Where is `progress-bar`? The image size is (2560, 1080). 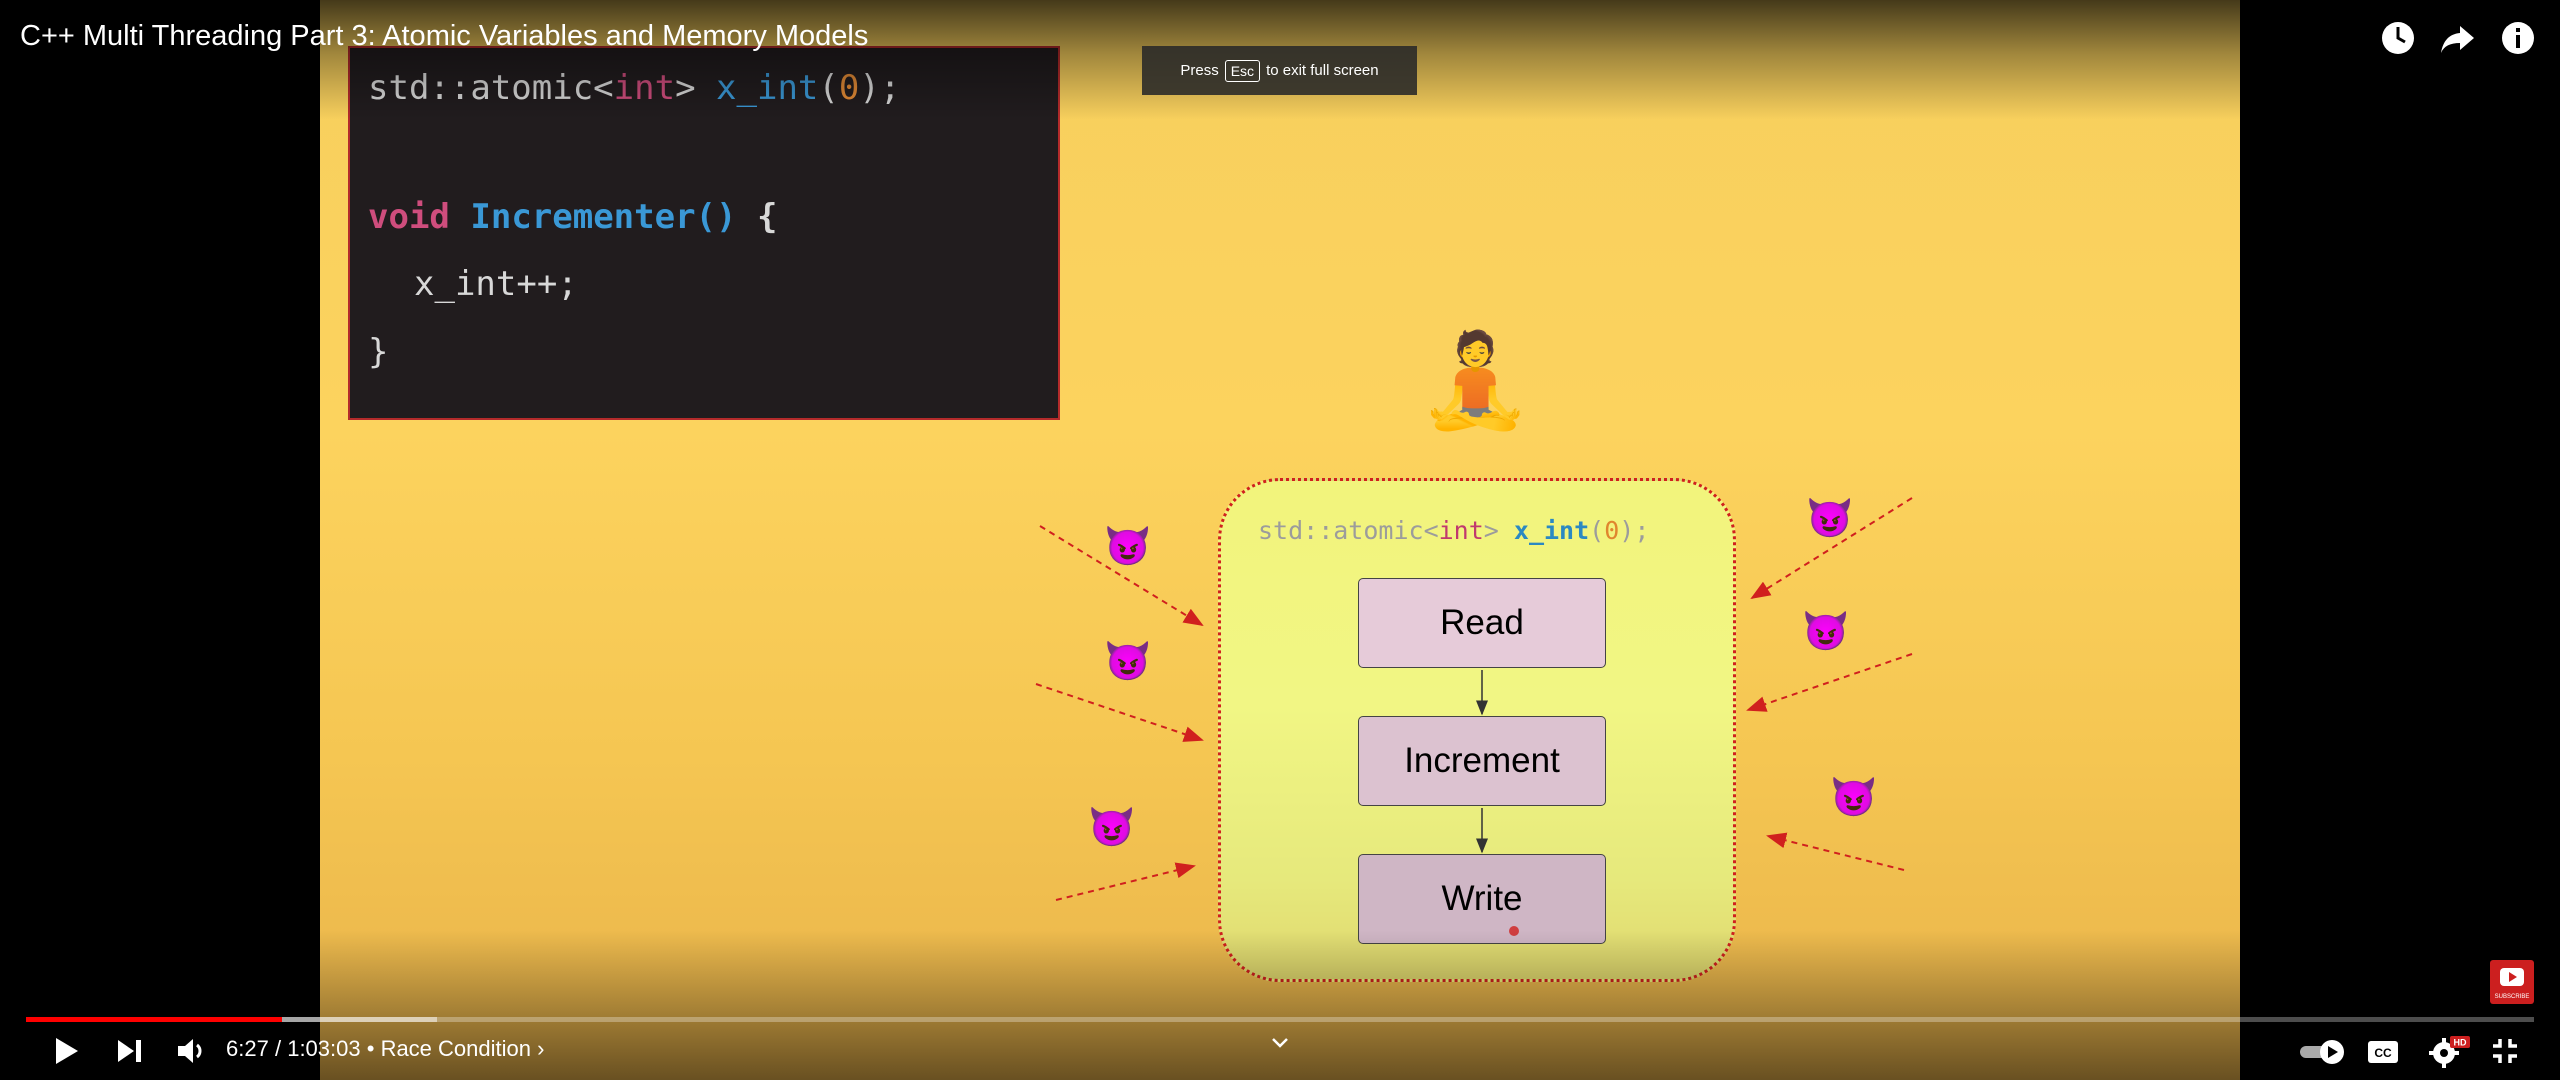
progress-bar is located at coordinates (1280, 1019).